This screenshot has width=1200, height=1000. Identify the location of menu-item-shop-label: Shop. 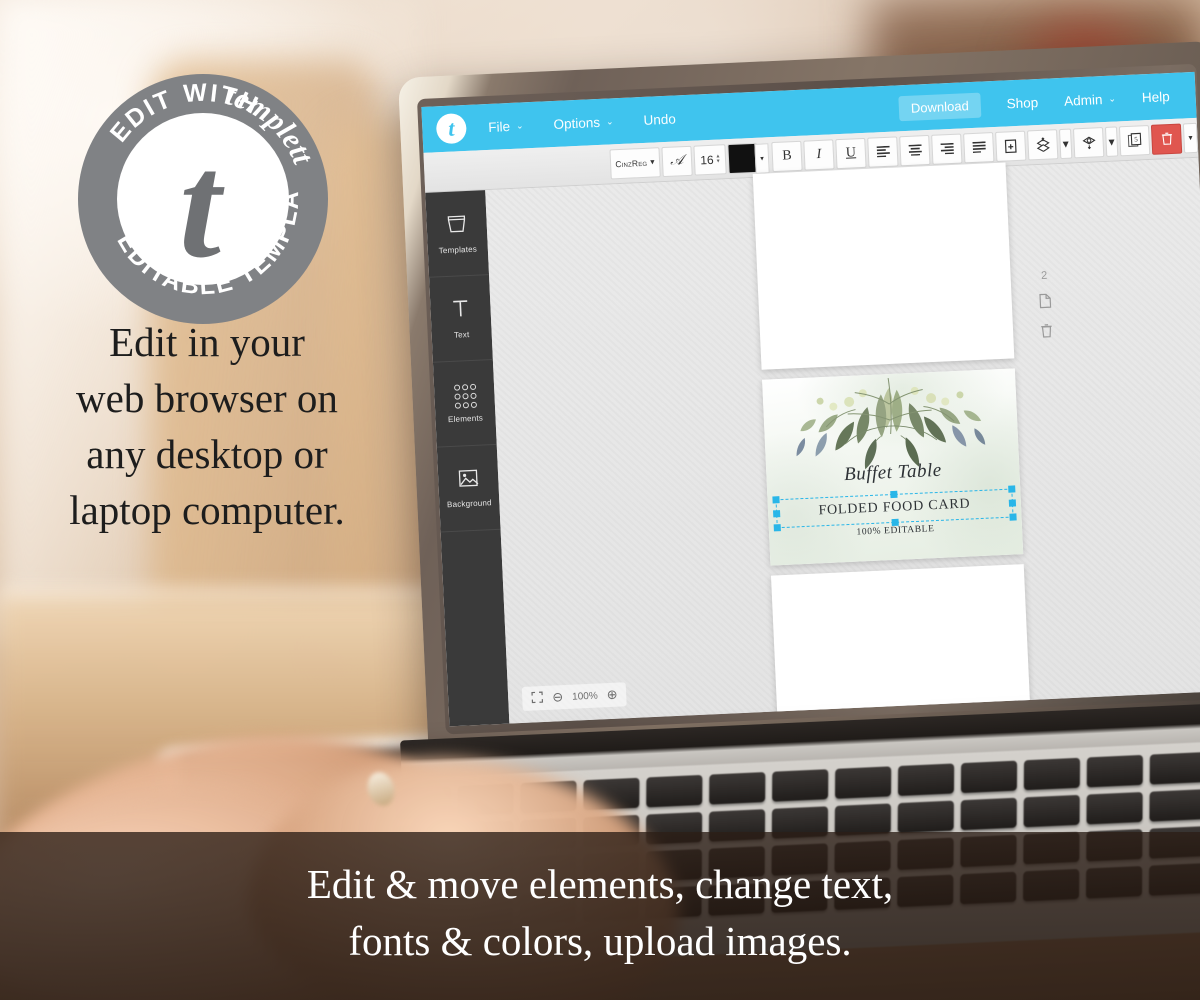
(1022, 102).